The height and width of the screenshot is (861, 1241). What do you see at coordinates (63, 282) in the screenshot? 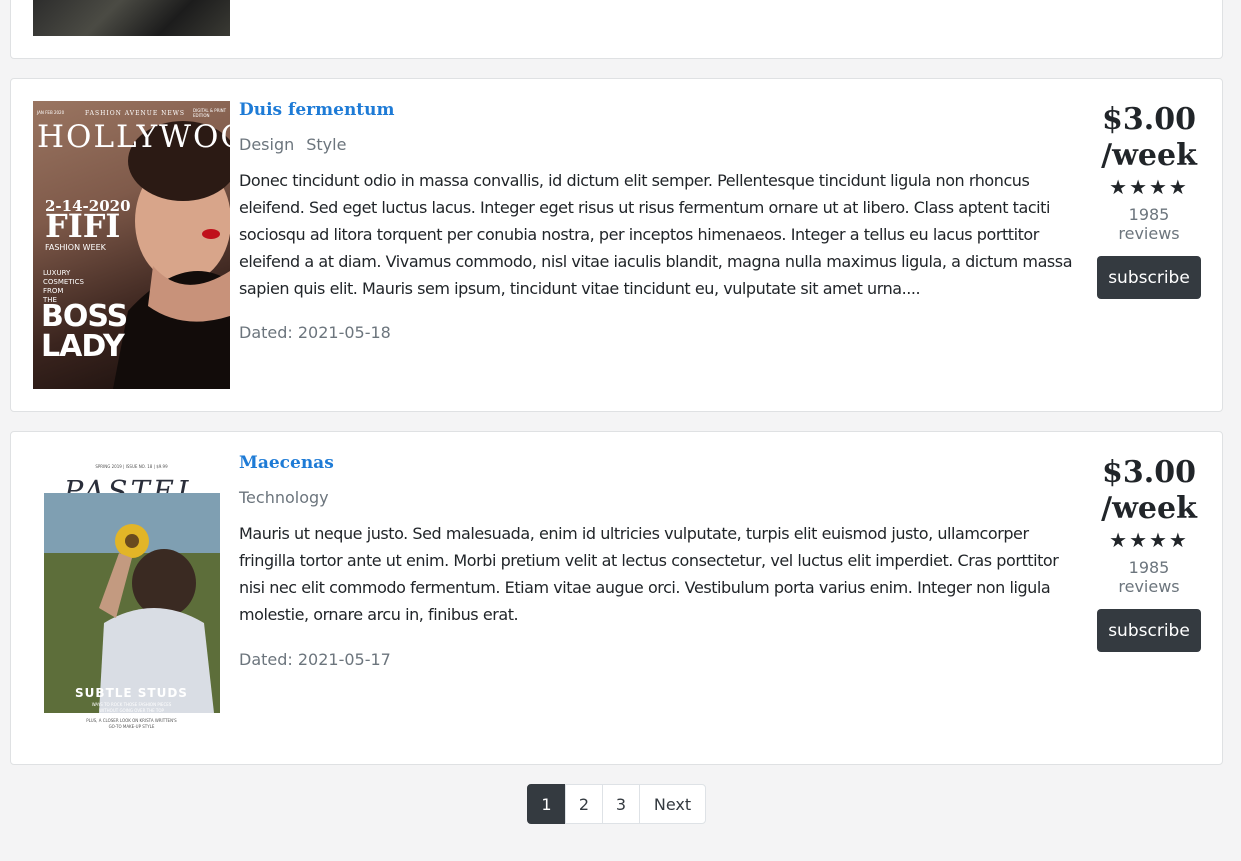
I see `cover-small-2: COSMETICS` at bounding box center [63, 282].